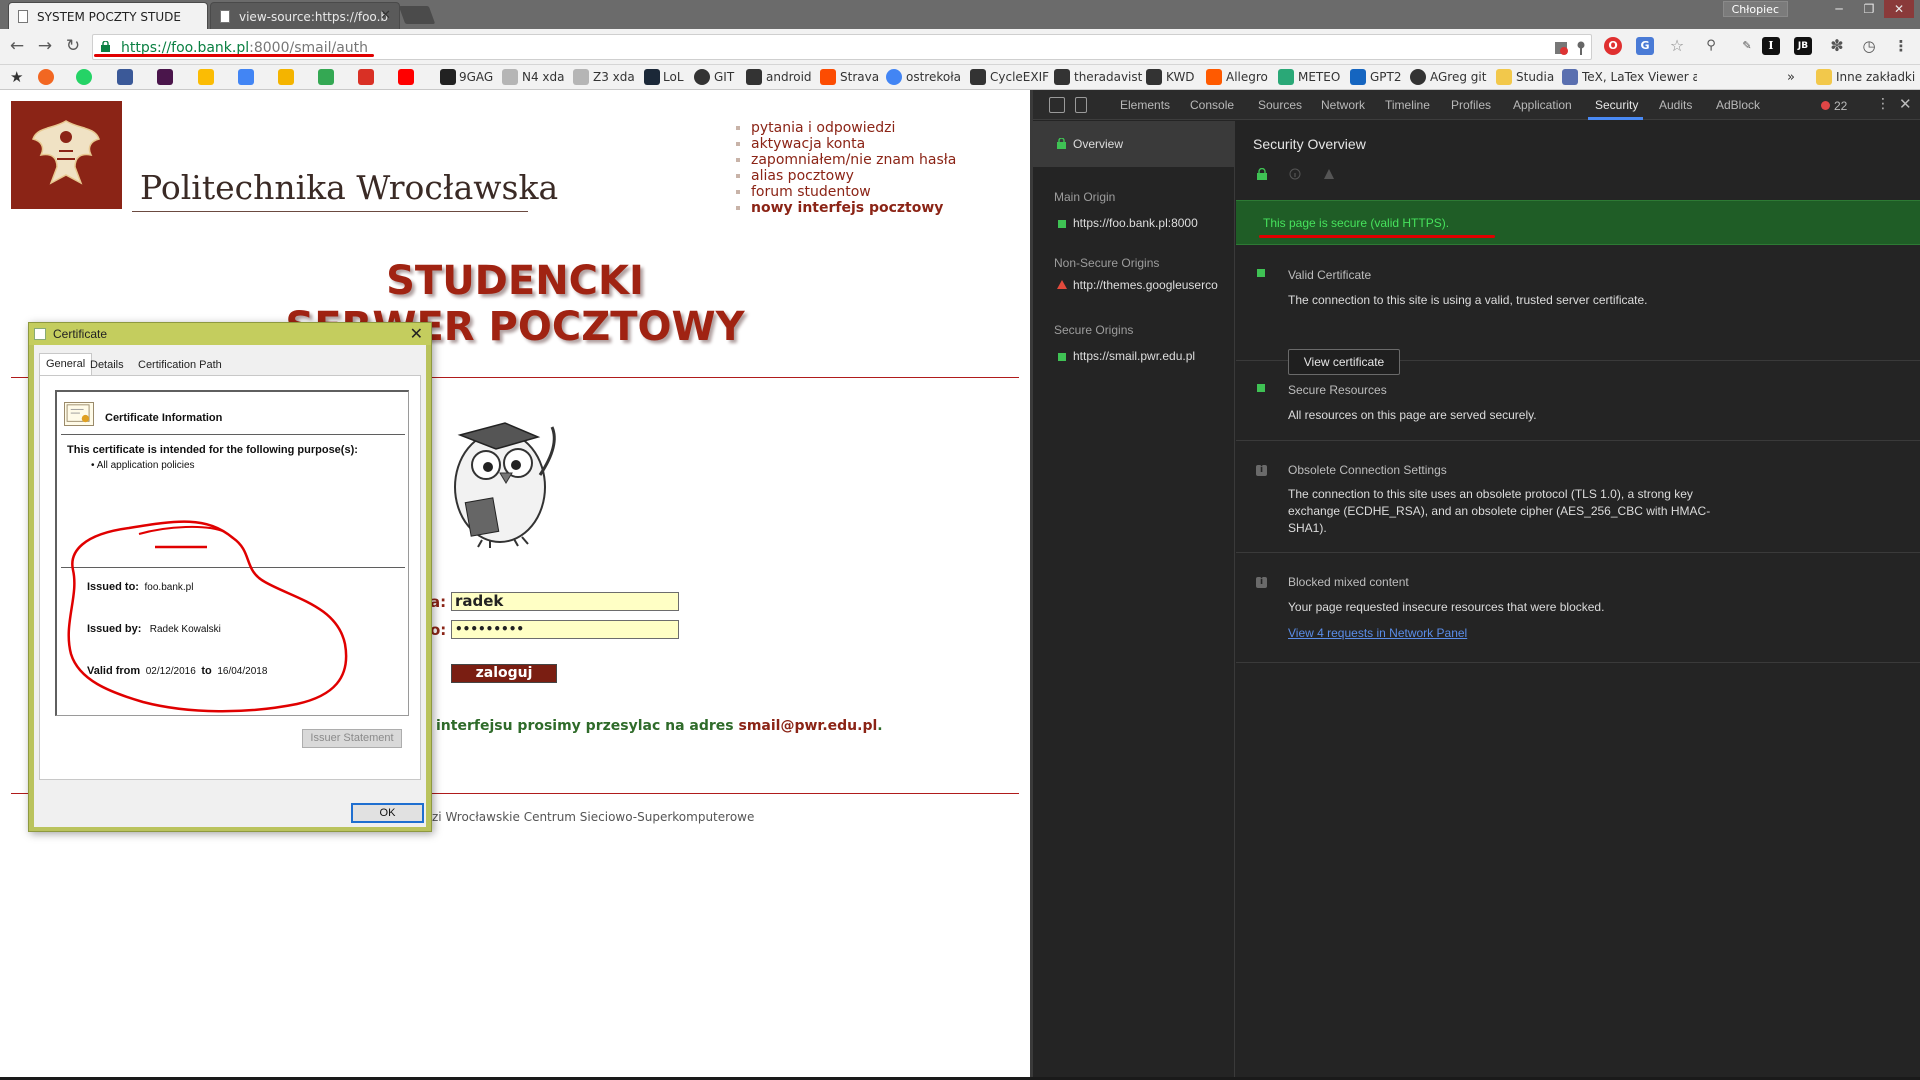 This screenshot has height=1080, width=1920. I want to click on login-button: zaloguj, so click(504, 673).